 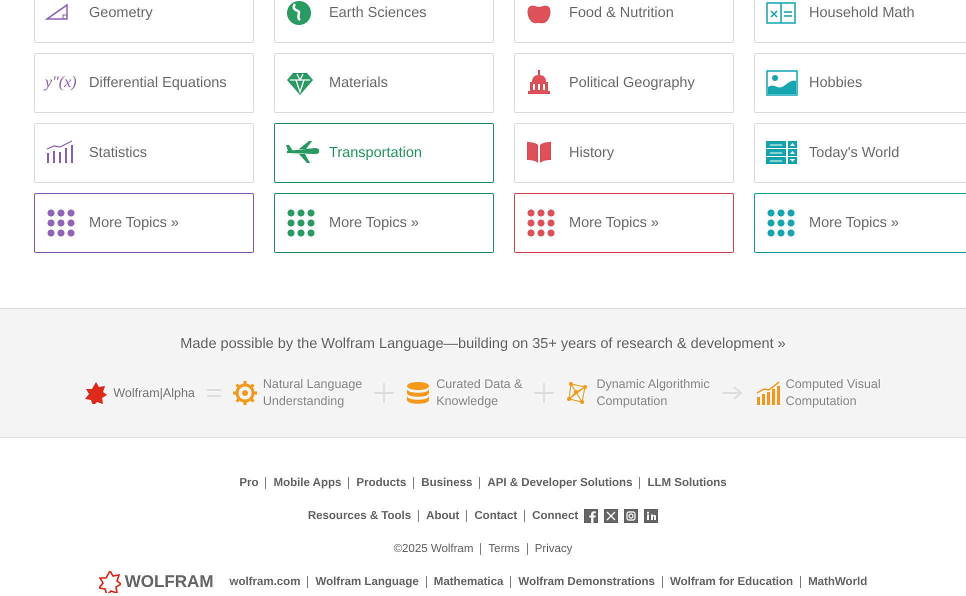 What do you see at coordinates (768, 393) in the screenshot?
I see `bar-chart-icon` at bounding box center [768, 393].